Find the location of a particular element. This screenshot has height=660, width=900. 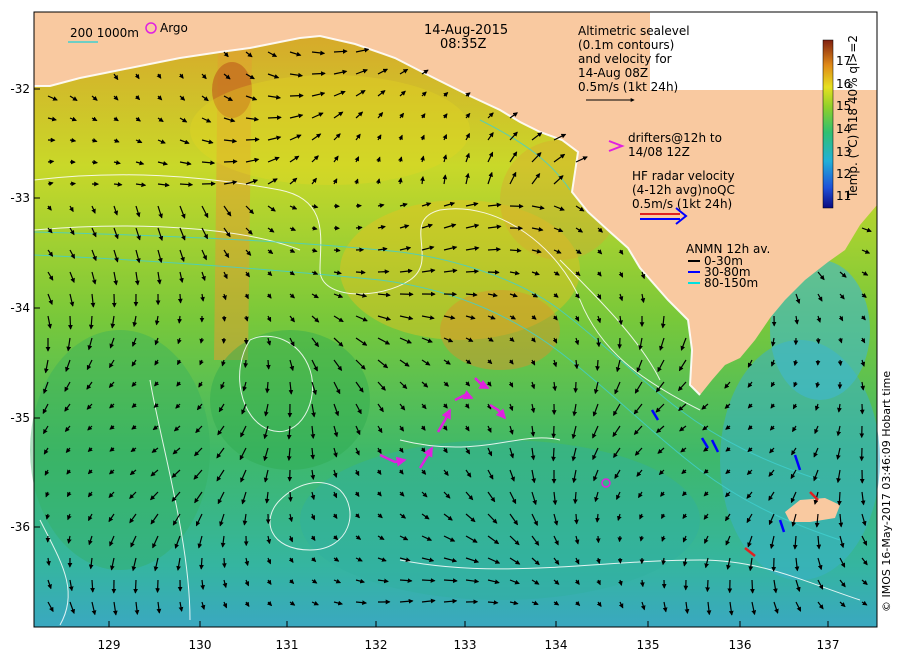

lat-tick-label: -33 is located at coordinates (20, 198).